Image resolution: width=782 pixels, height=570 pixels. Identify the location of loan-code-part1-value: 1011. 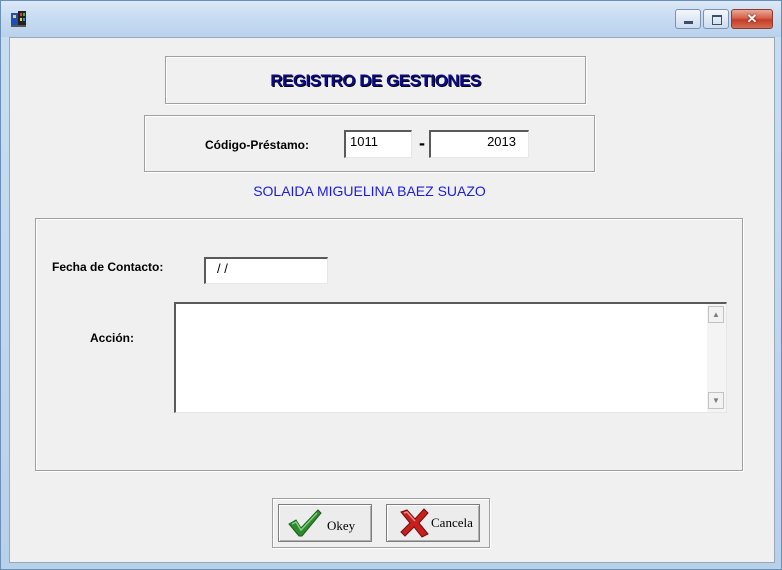
(364, 141).